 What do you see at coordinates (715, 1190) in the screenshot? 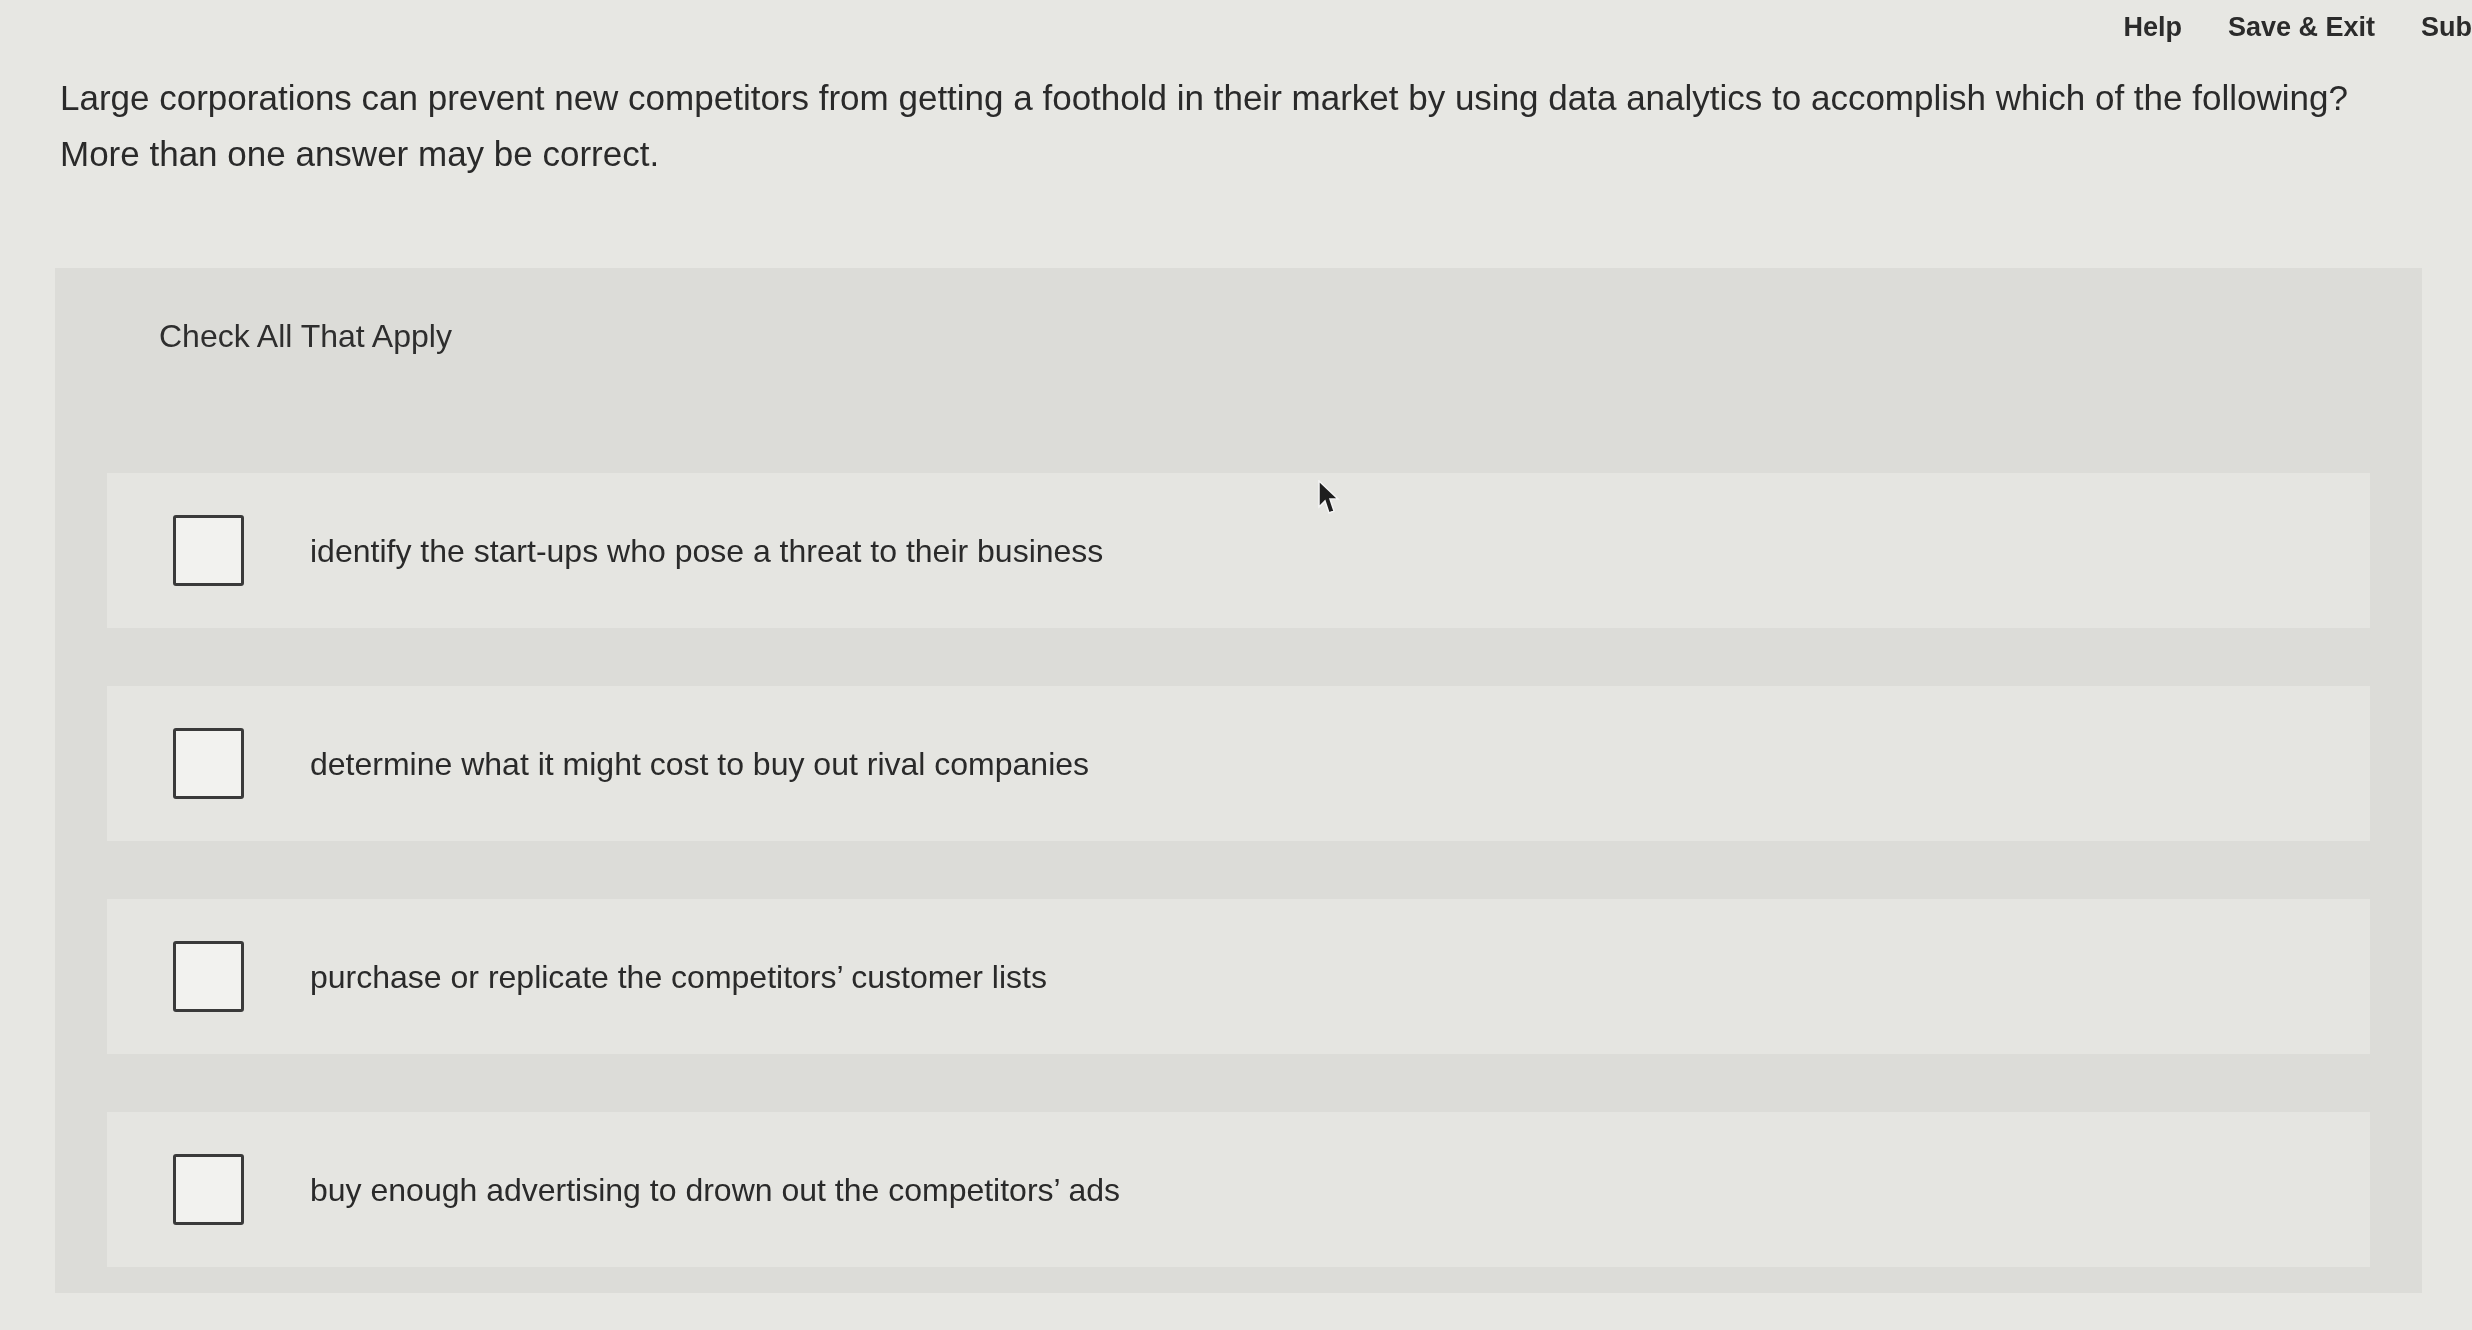
I see `option-text: buy enough advertising to drown out the competitors’ ads` at bounding box center [715, 1190].